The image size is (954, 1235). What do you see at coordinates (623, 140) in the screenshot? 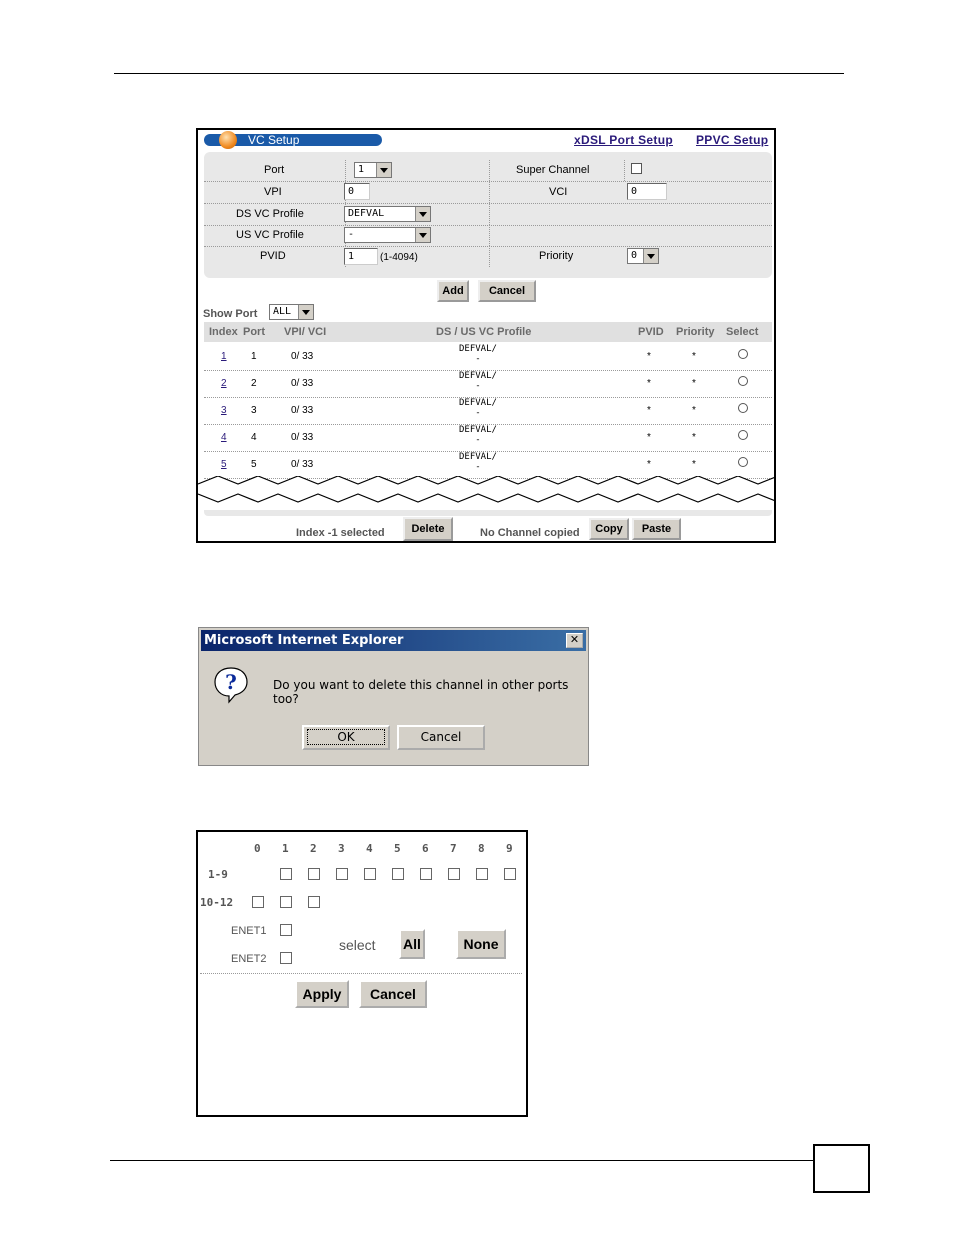
I see `xdsl-port-setup-link: xDSL Port Setup` at bounding box center [623, 140].